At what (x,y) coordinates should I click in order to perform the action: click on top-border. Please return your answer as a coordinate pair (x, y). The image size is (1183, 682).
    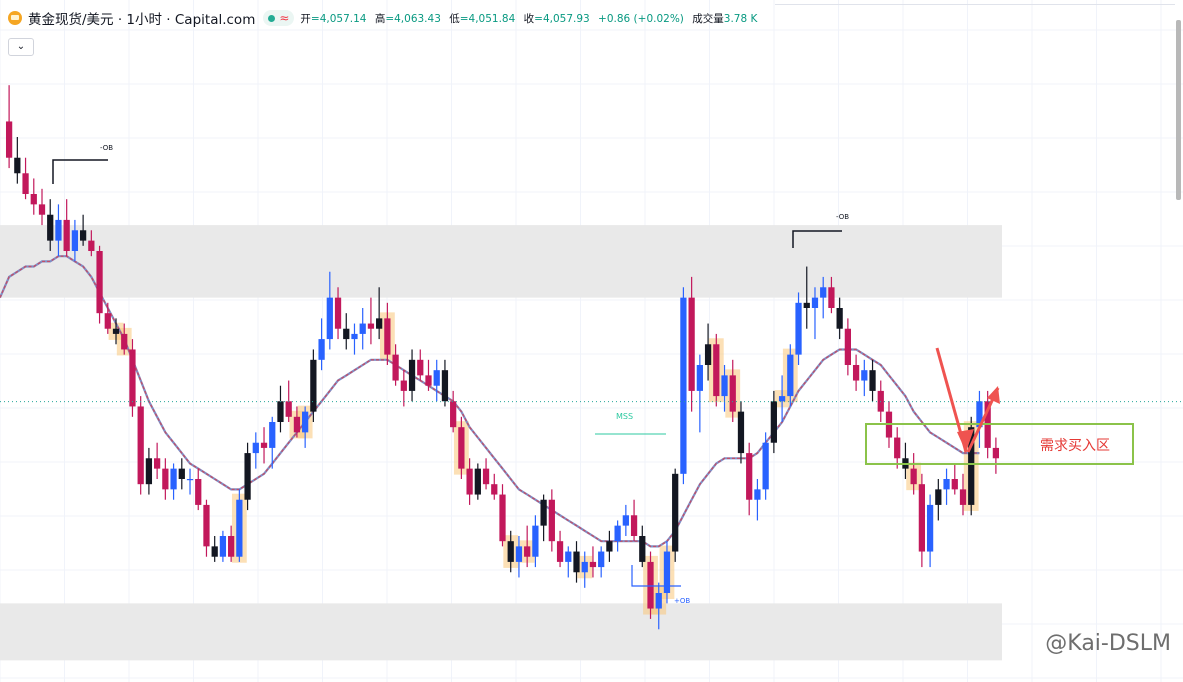
    Looking at the image, I should click on (975, 2).